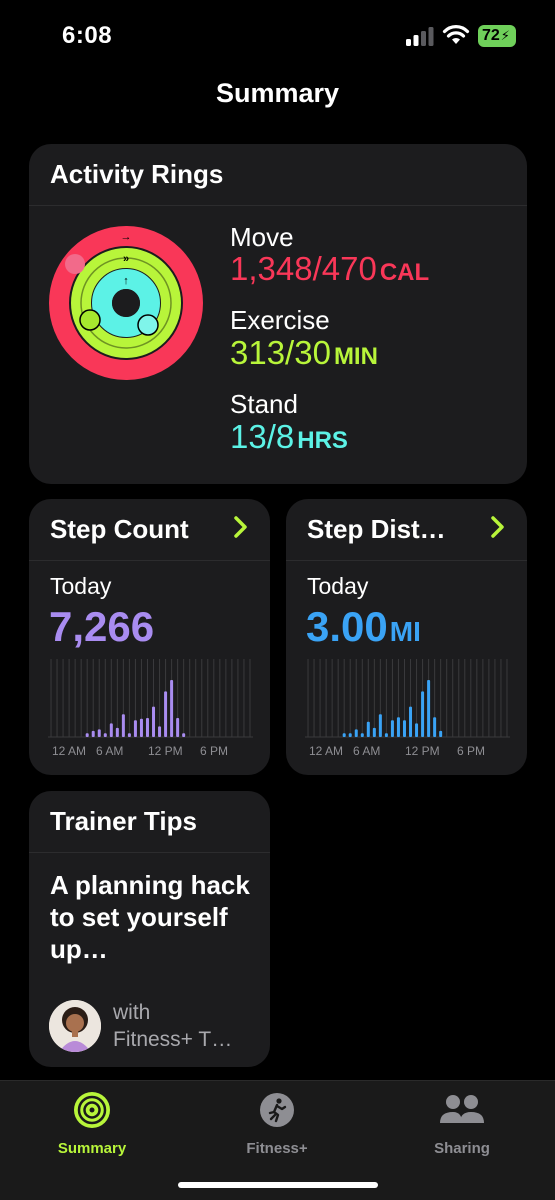 This screenshot has height=1200, width=555. I want to click on step-distance-value-row: 3.00MI, so click(363, 627).